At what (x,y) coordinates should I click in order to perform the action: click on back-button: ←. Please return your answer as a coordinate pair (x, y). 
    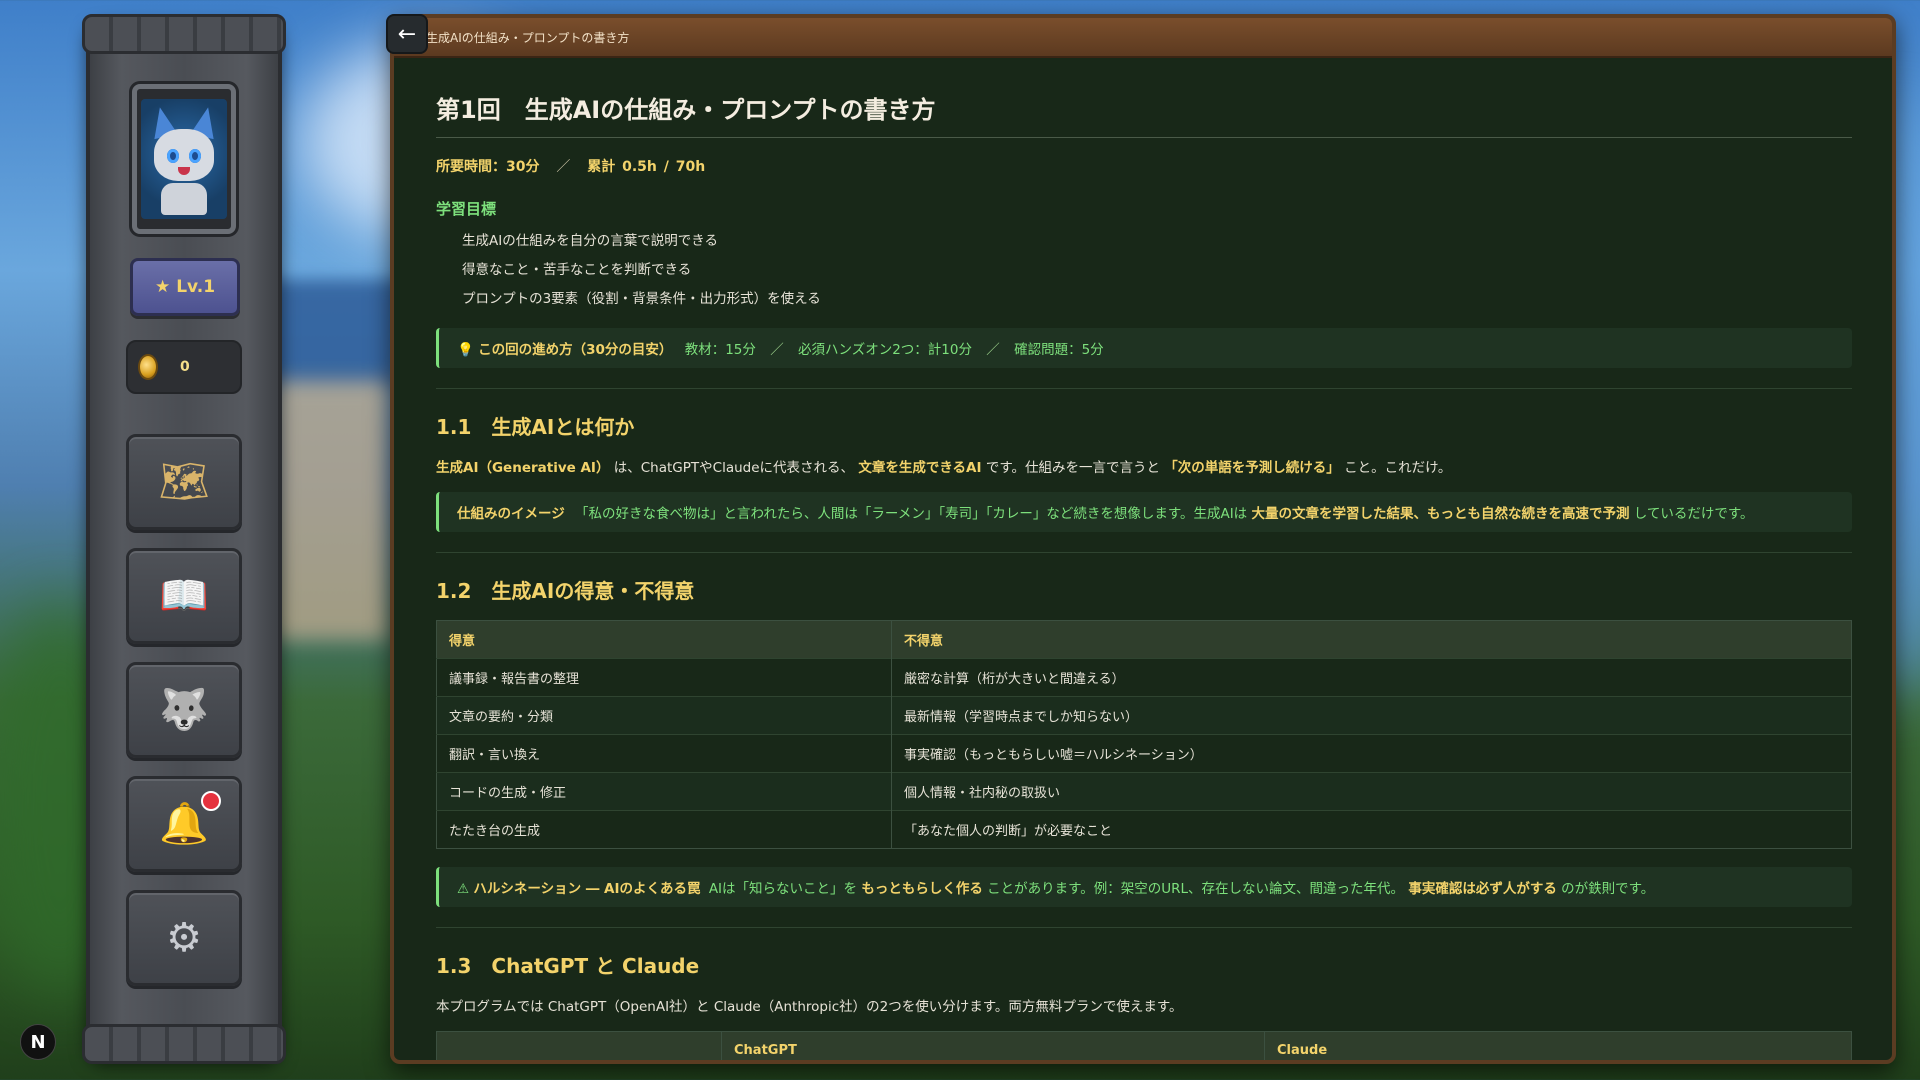
    Looking at the image, I should click on (407, 34).